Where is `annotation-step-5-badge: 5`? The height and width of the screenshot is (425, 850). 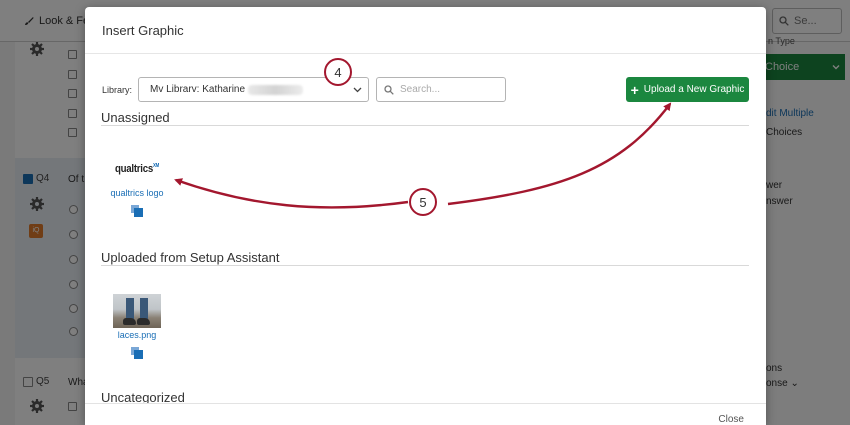 annotation-step-5-badge: 5 is located at coordinates (423, 202).